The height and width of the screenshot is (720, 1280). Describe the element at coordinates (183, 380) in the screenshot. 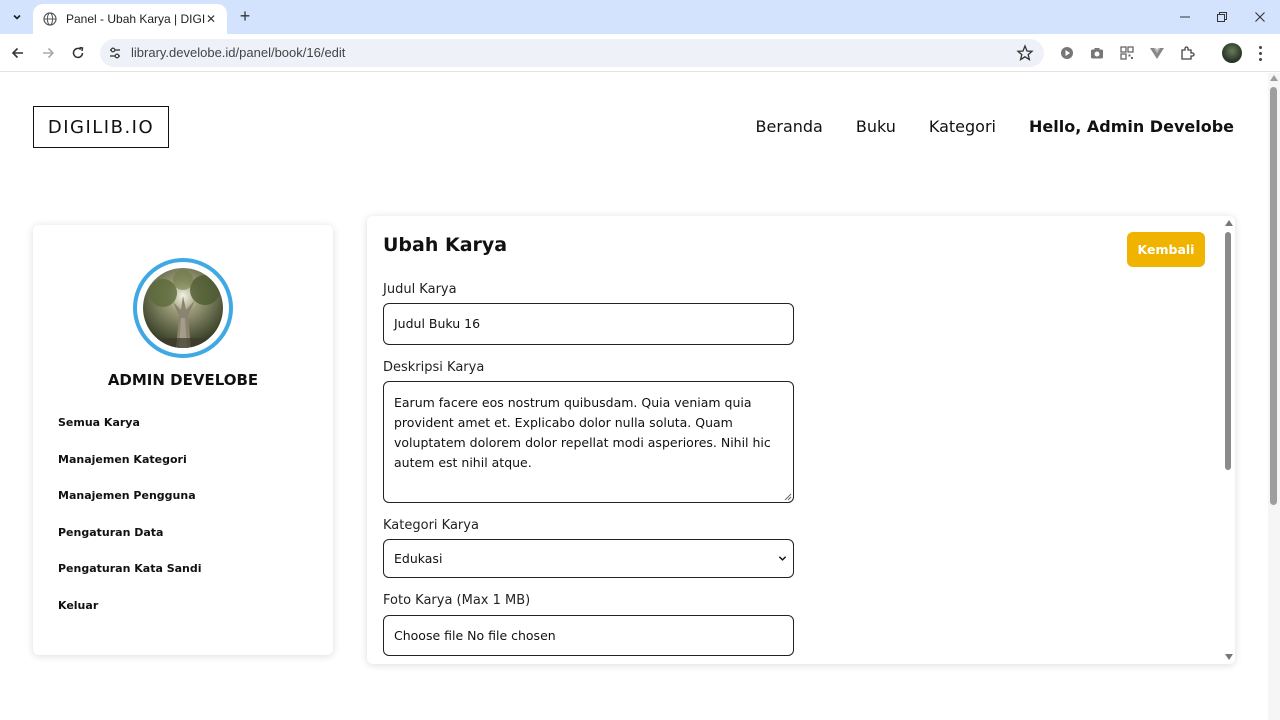

I see `profile-name: ADMIN DEVELOBE` at that location.